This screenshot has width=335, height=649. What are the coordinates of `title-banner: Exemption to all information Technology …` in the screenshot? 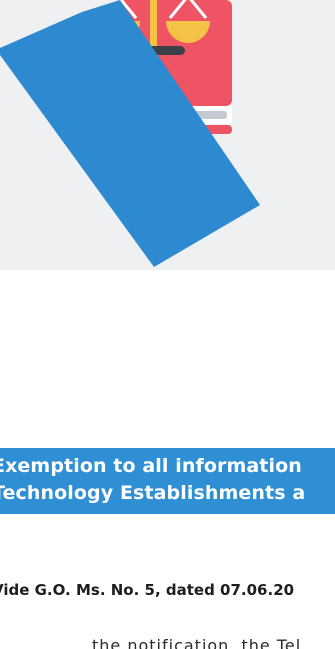 It's located at (167, 481).